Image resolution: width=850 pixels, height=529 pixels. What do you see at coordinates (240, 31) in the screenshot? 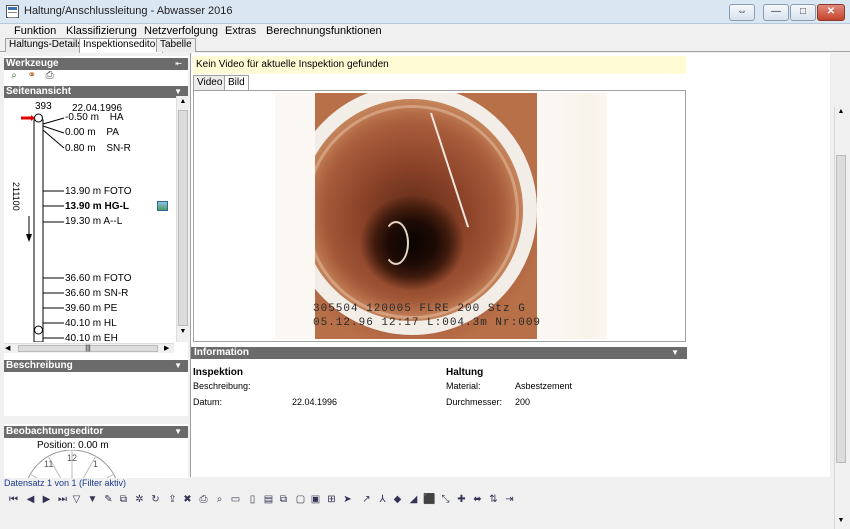
I see `menu-extras: Extras` at bounding box center [240, 31].